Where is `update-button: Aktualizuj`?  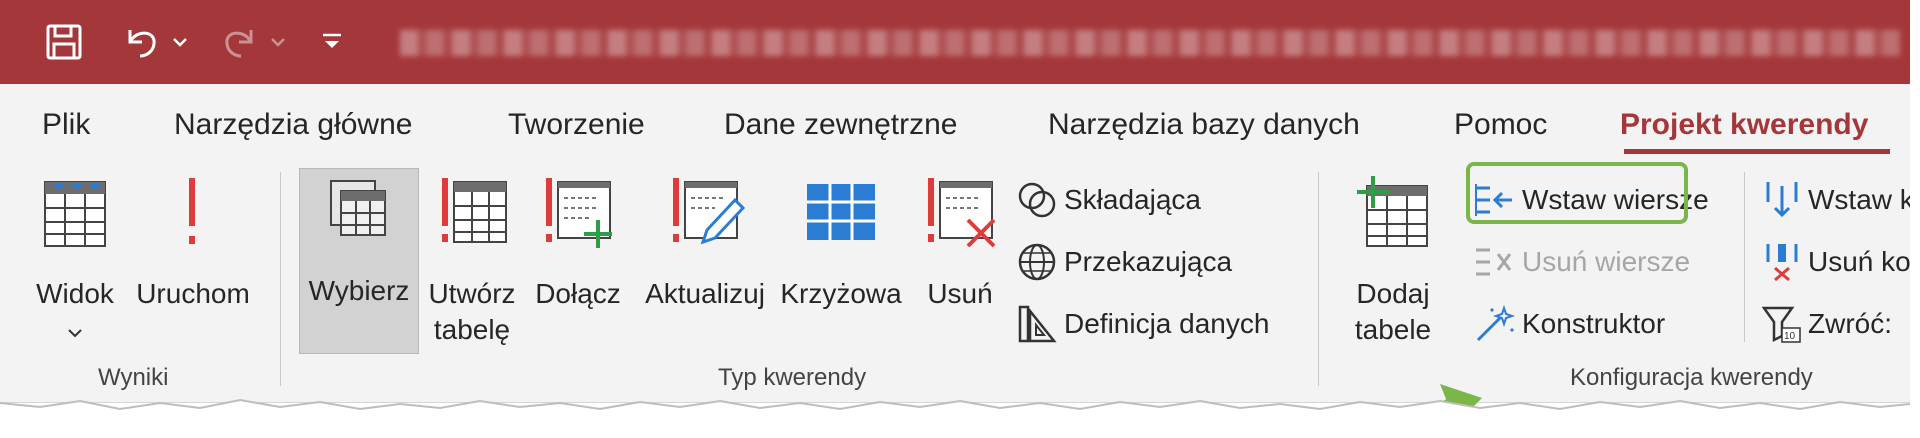
update-button: Aktualizuj is located at coordinates (705, 246).